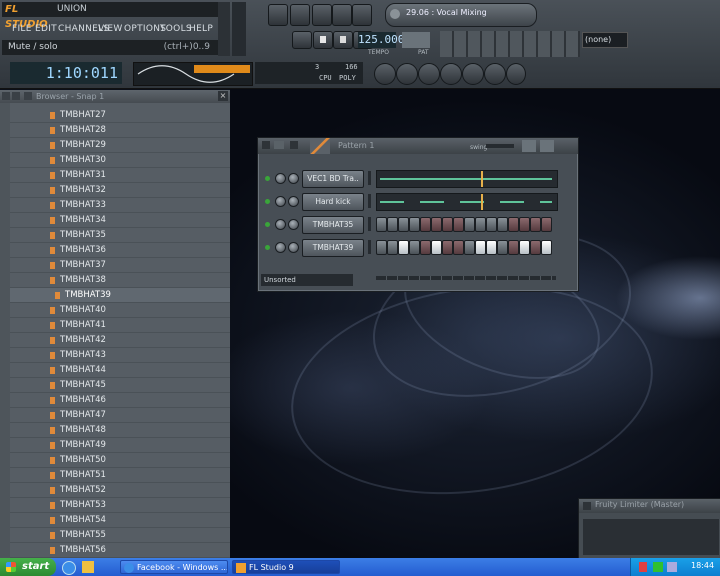 This screenshot has width=720, height=576. What do you see at coordinates (120, 145) in the screenshot?
I see `browser-item: TMBHAT29` at bounding box center [120, 145].